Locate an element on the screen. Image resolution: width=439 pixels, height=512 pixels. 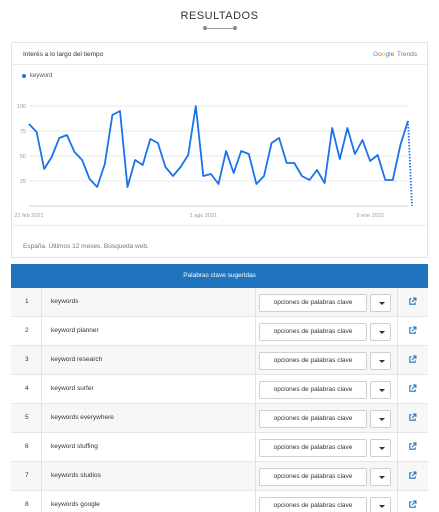
y-tick-label: 50 is located at coordinates (23, 157).